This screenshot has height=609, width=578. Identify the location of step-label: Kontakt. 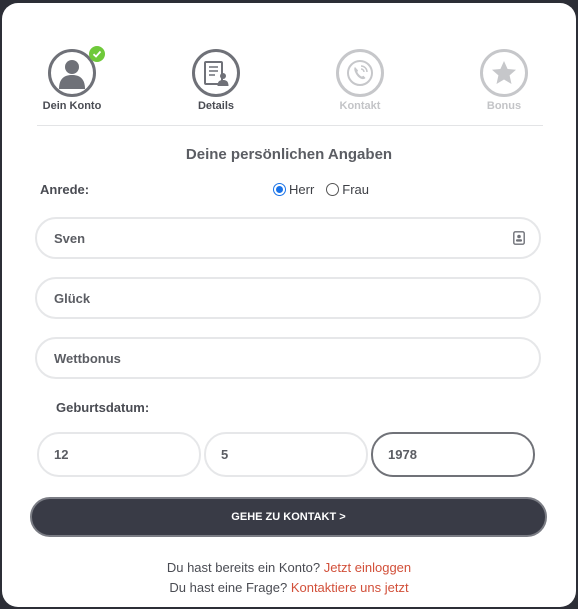
(360, 106).